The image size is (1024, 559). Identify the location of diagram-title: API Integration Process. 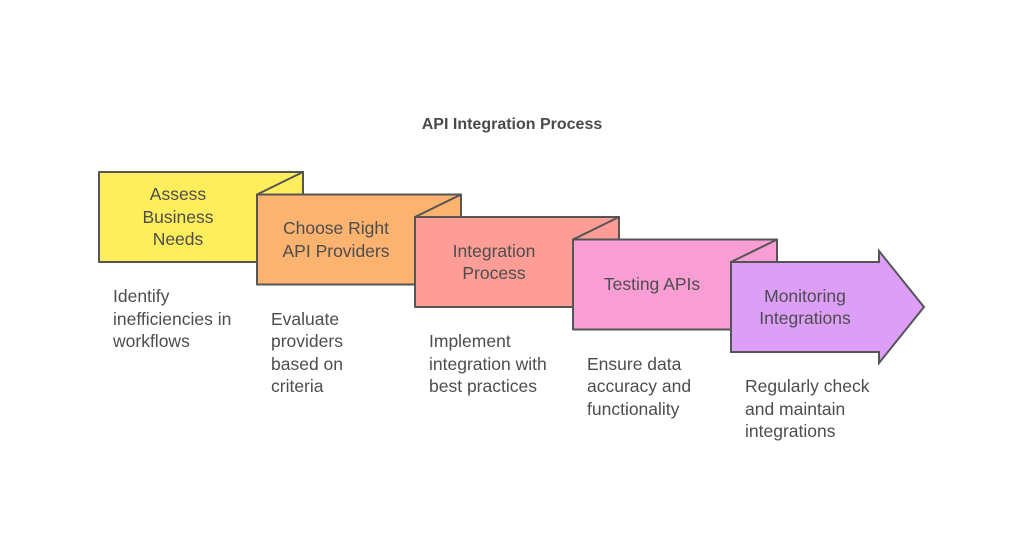
(512, 124).